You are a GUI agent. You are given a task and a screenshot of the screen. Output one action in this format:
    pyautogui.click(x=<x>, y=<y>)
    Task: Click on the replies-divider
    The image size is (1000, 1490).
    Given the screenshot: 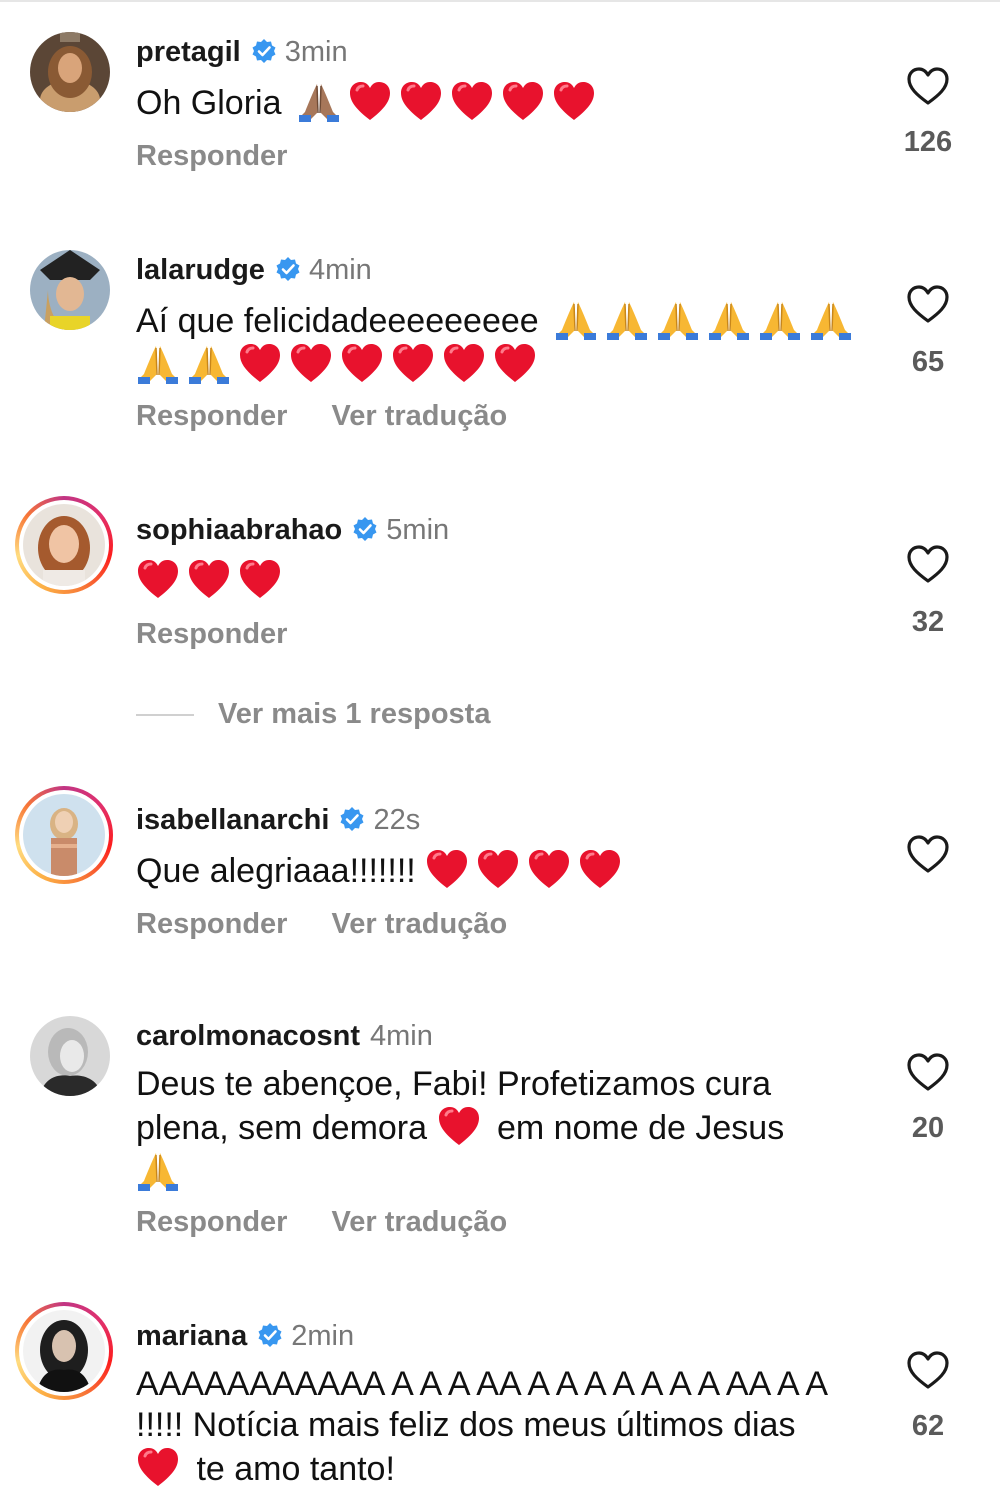 What is the action you would take?
    pyautogui.click(x=165, y=715)
    